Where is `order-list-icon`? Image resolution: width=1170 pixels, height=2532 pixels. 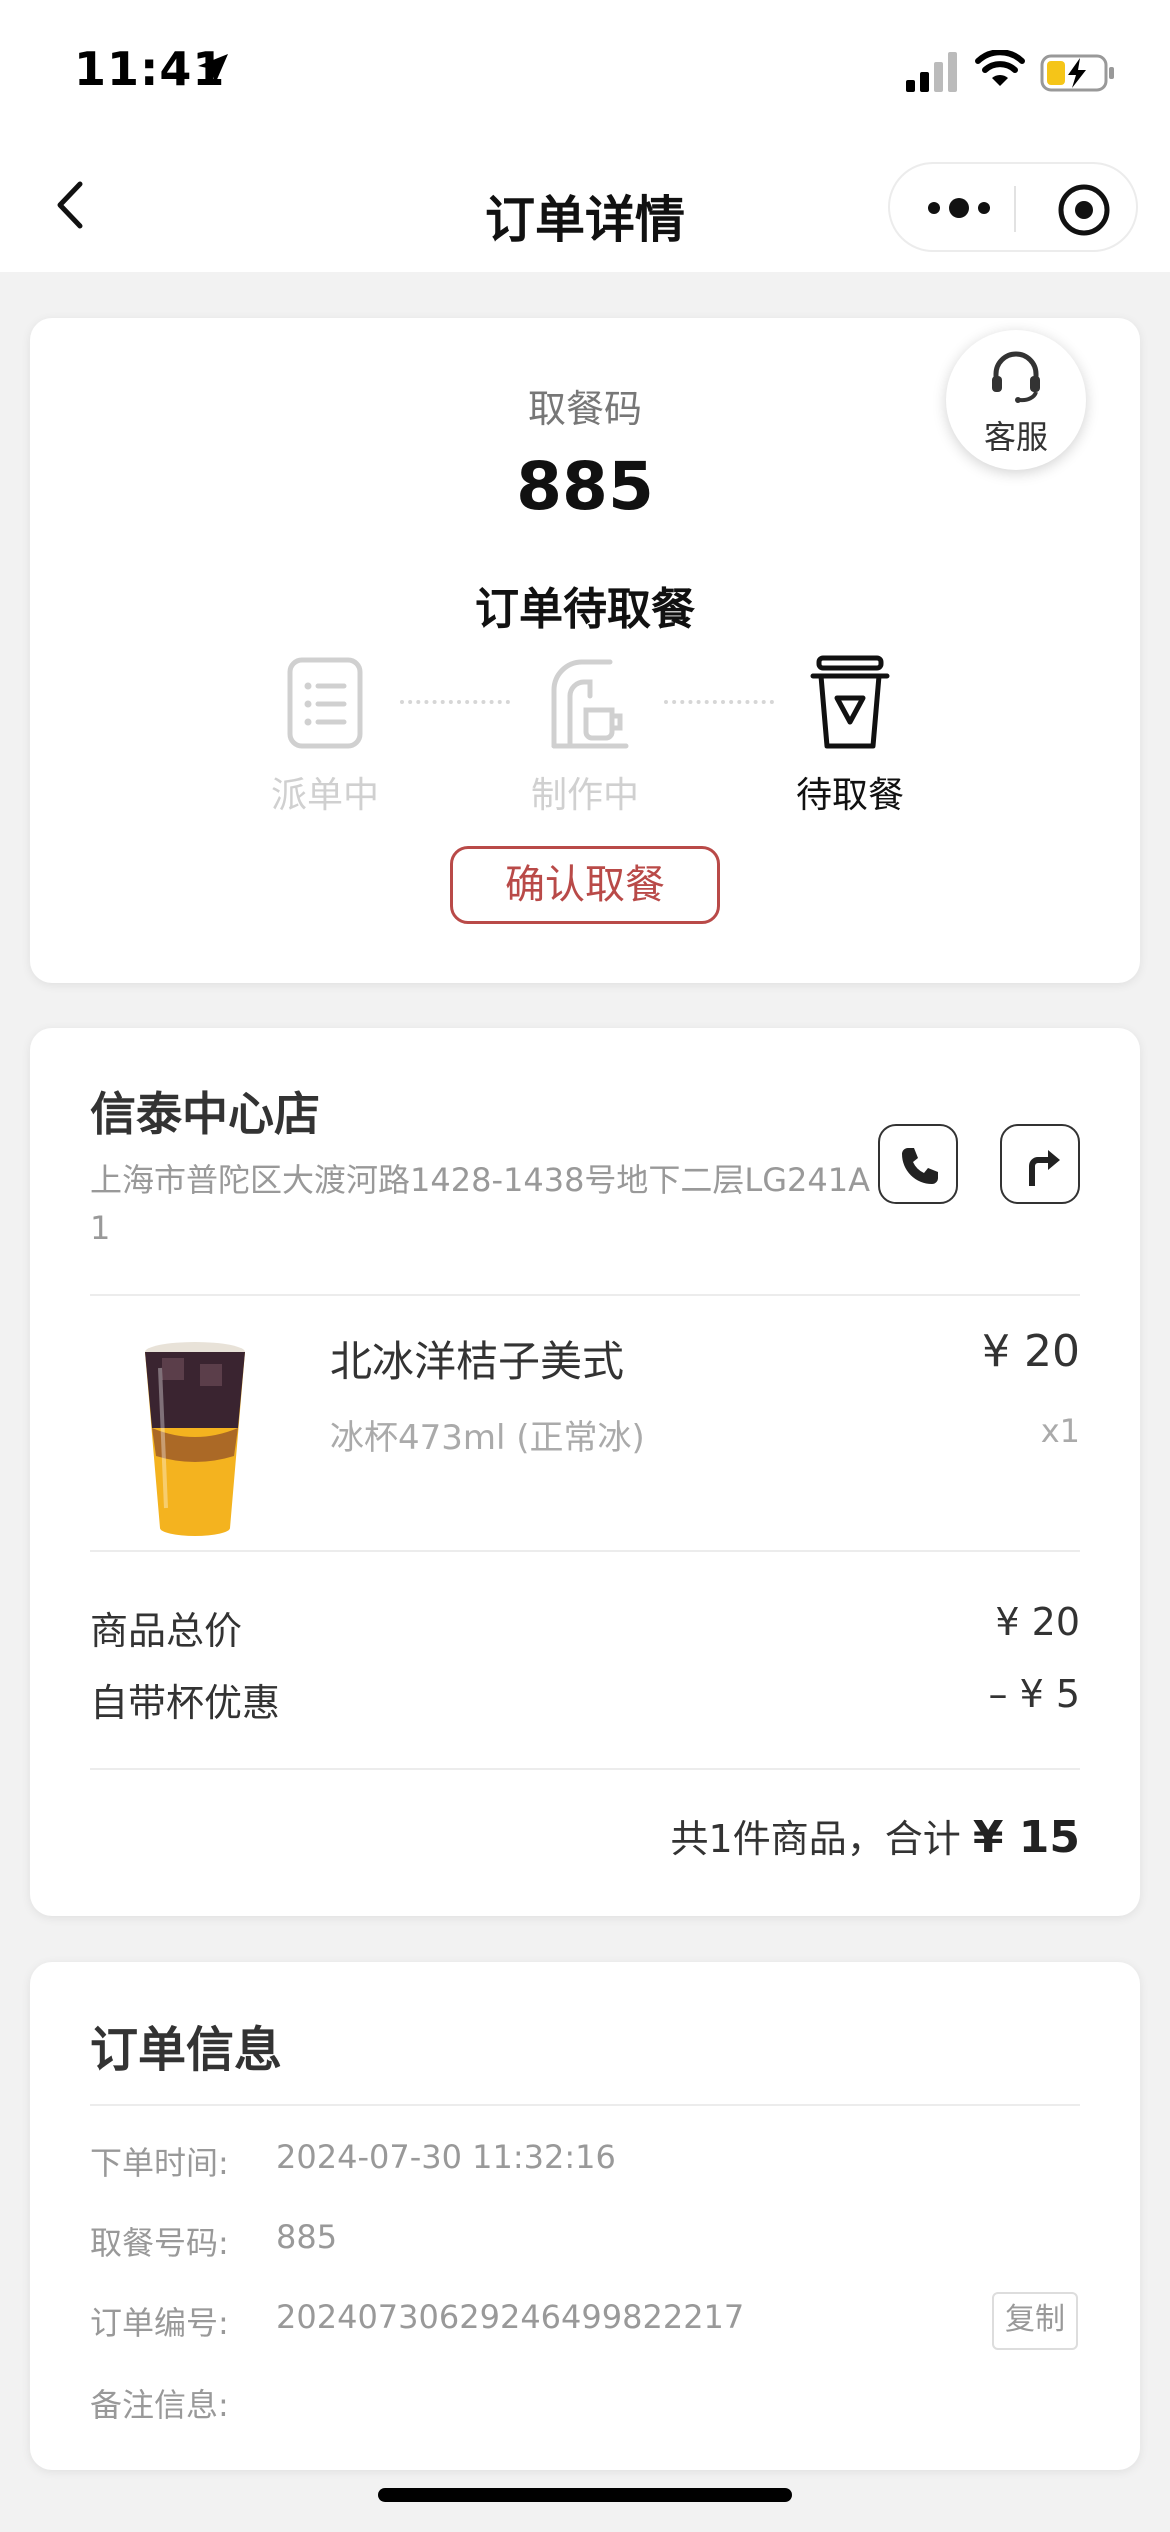 order-list-icon is located at coordinates (325, 703).